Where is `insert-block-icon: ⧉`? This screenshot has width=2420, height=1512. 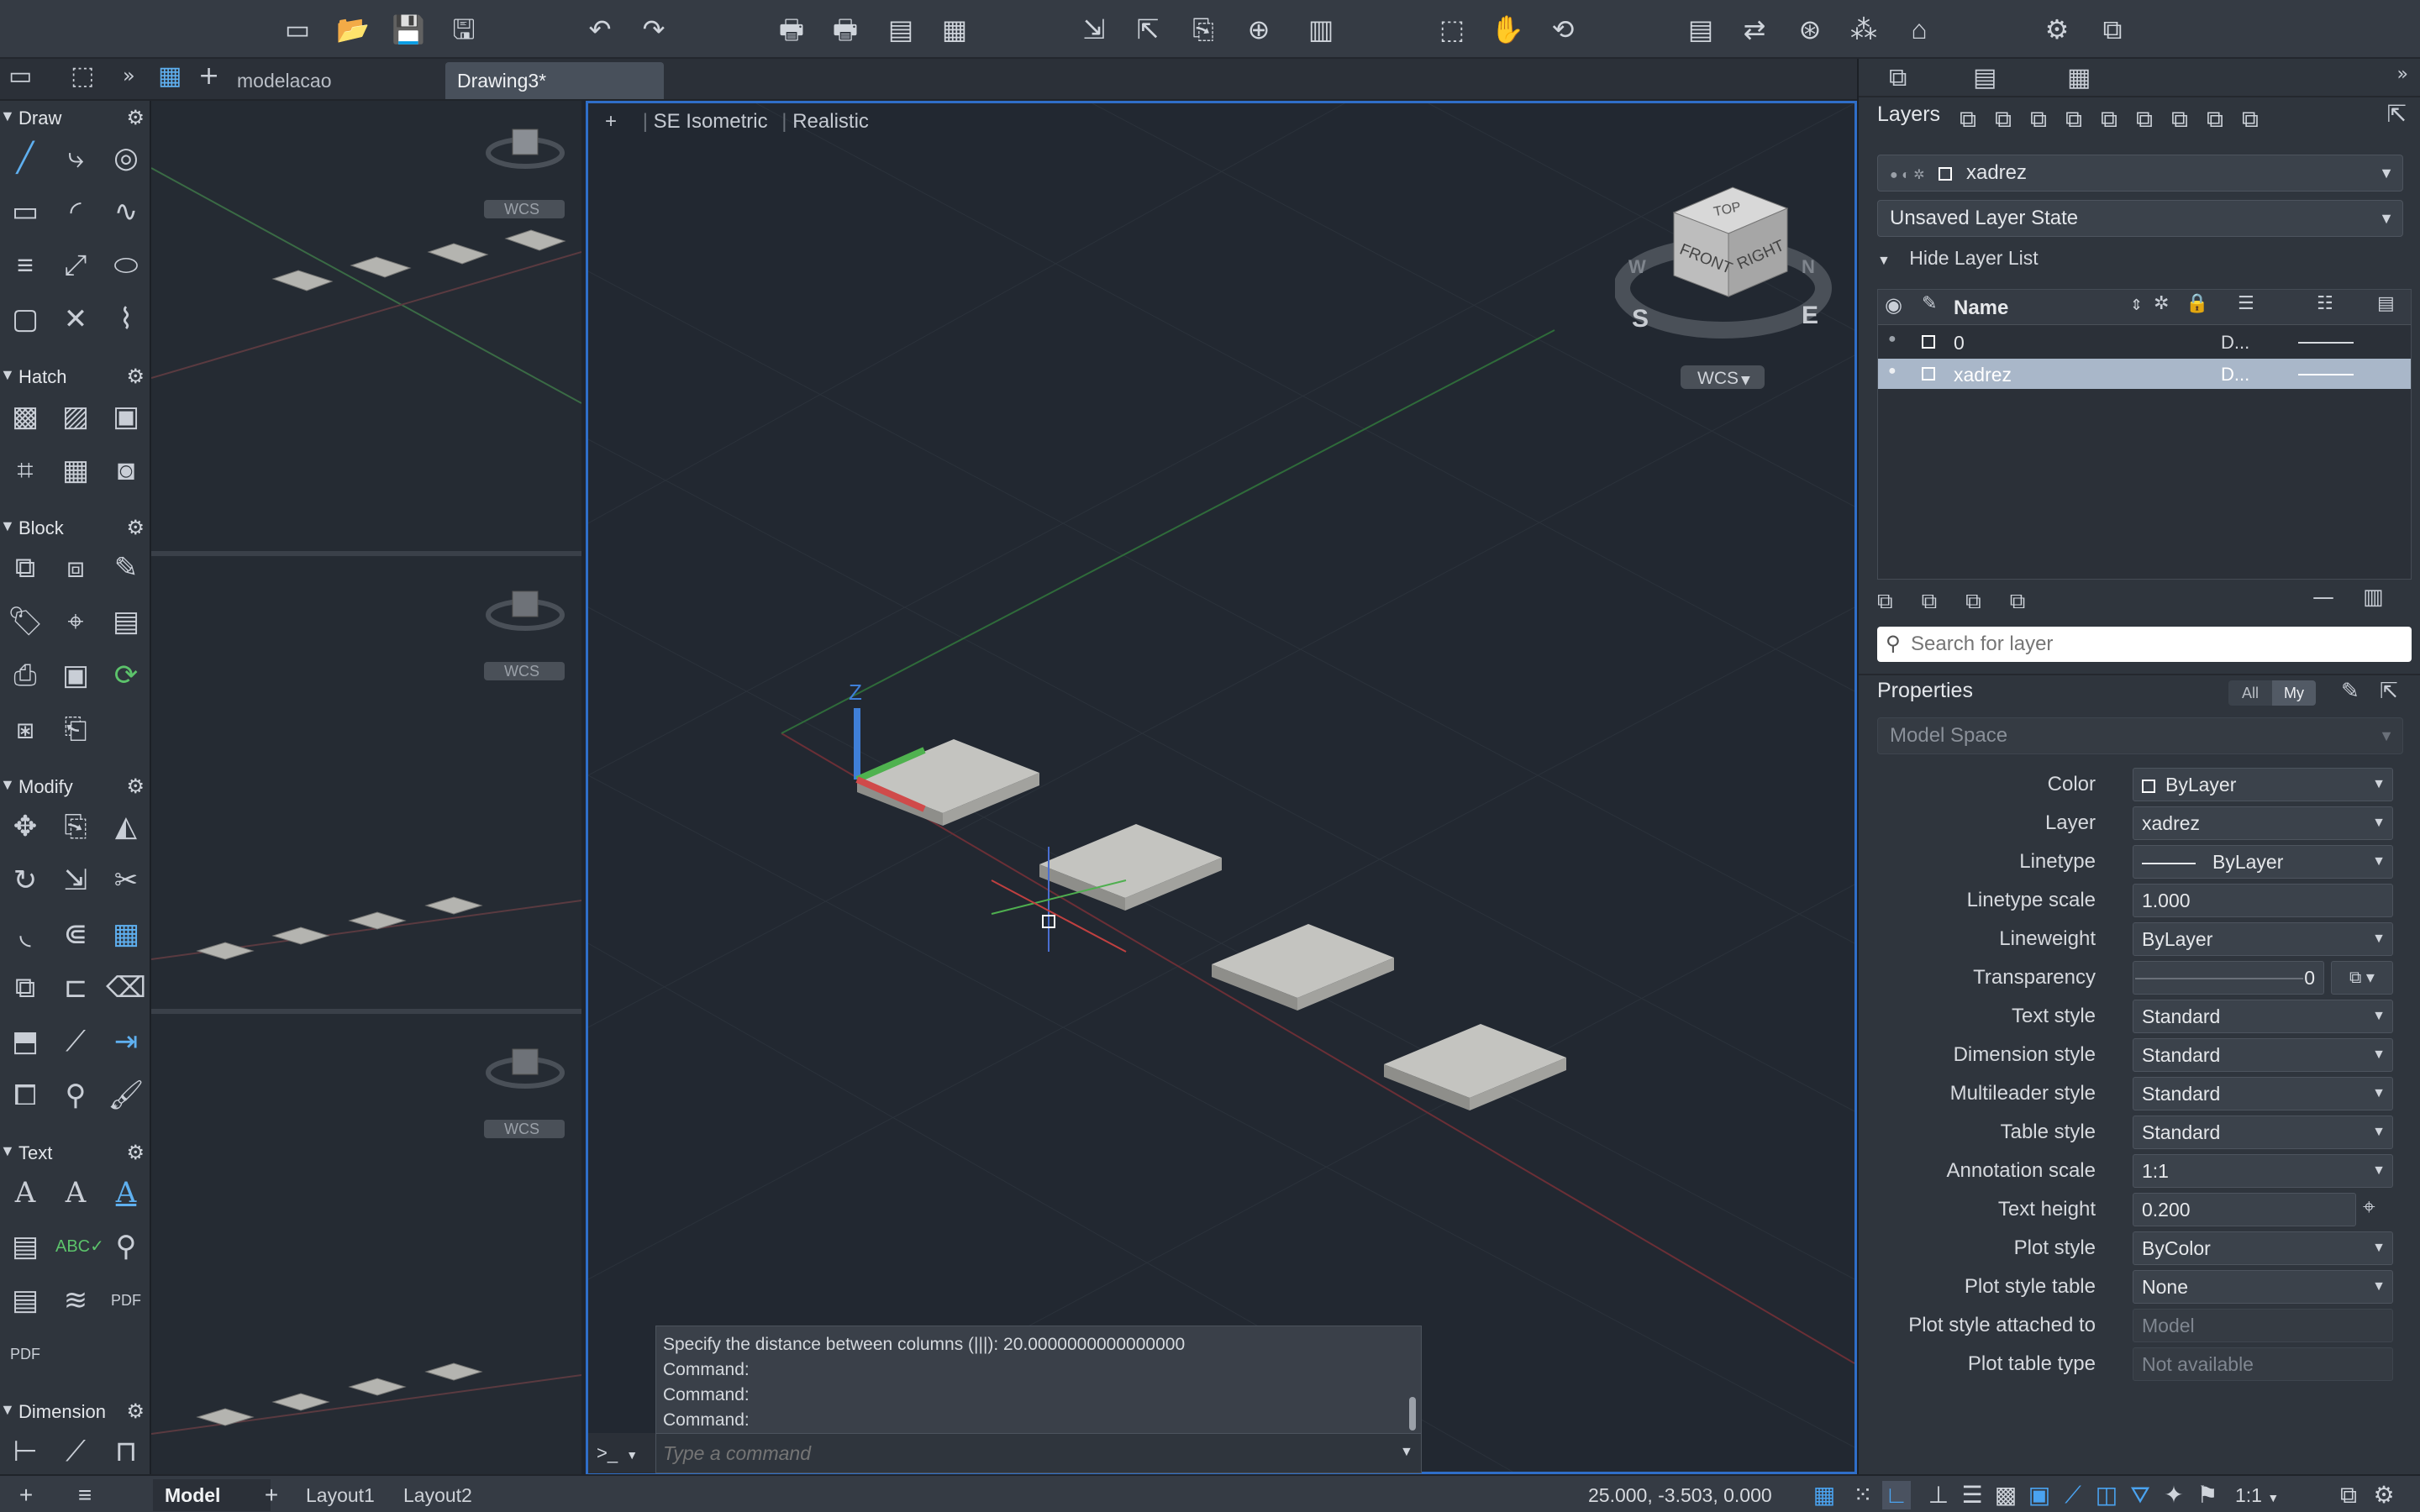
insert-block-icon: ⧉ is located at coordinates (25, 568).